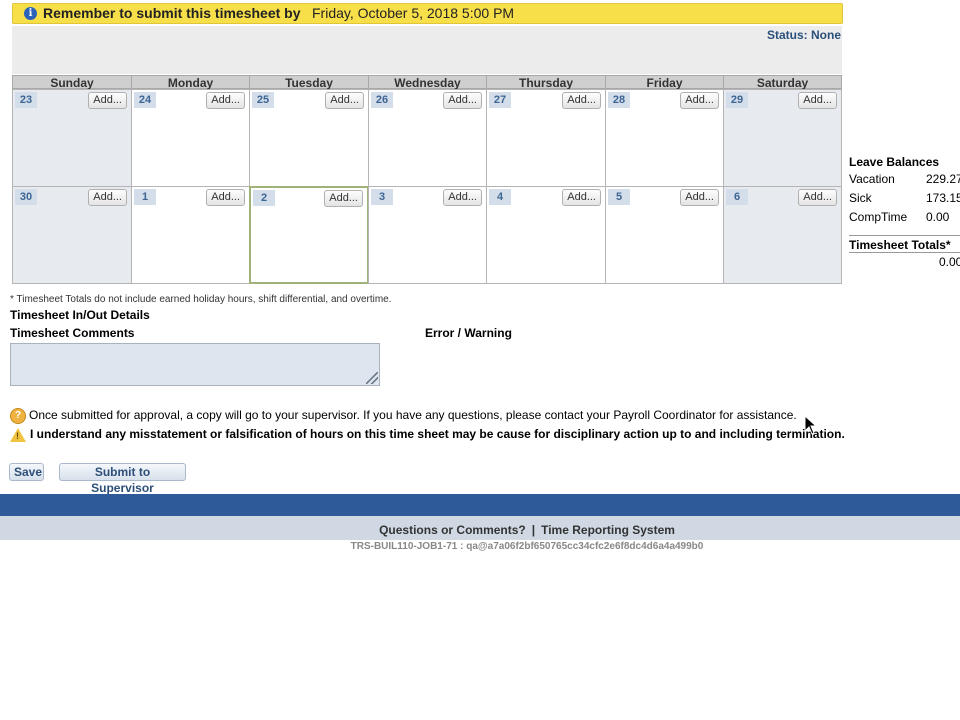 This screenshot has height=720, width=960. Describe the element at coordinates (803, 35) in the screenshot. I see `status-label: Status: None` at that location.